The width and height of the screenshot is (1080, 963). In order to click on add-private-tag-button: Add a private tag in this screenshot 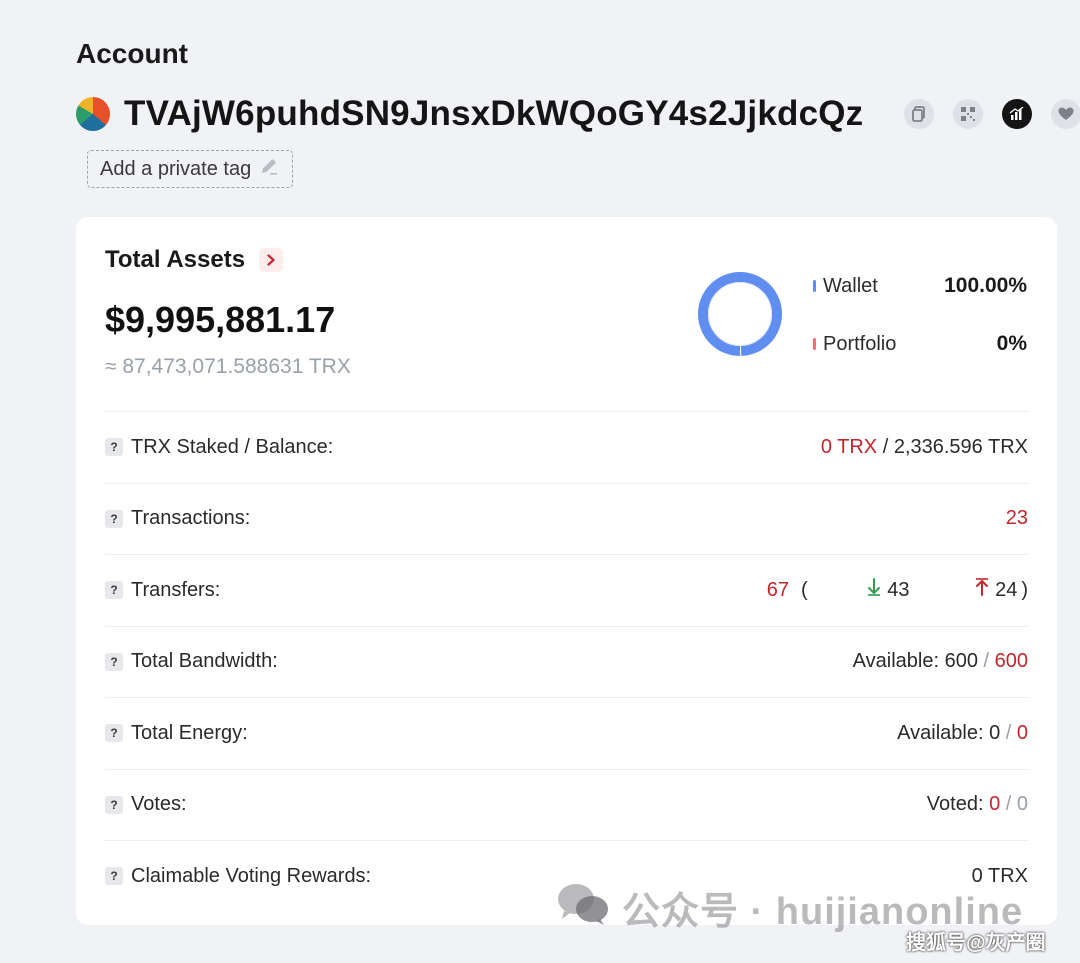, I will do `click(190, 169)`.